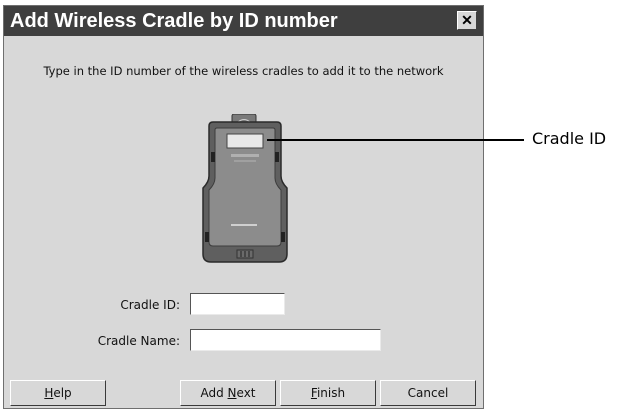  Describe the element at coordinates (277, 157) in the screenshot. I see `cradle-clip-right-top` at that location.